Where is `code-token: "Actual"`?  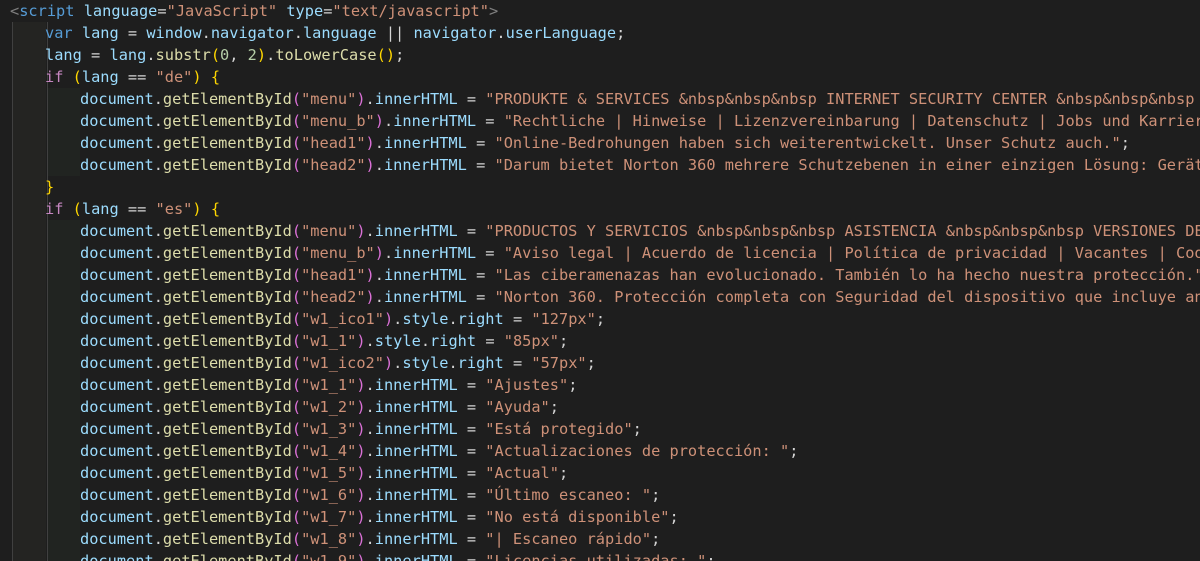 code-token: "Actual" is located at coordinates (522, 473).